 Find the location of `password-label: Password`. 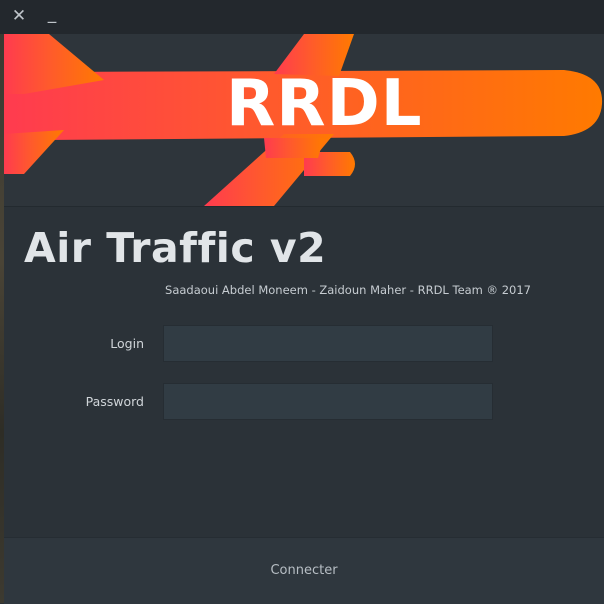

password-label: Password is located at coordinates (114, 401).